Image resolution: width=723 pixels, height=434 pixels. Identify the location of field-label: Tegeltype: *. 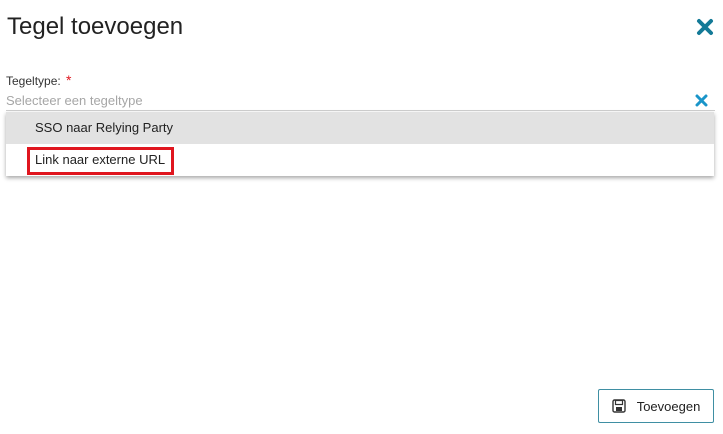
(39, 80).